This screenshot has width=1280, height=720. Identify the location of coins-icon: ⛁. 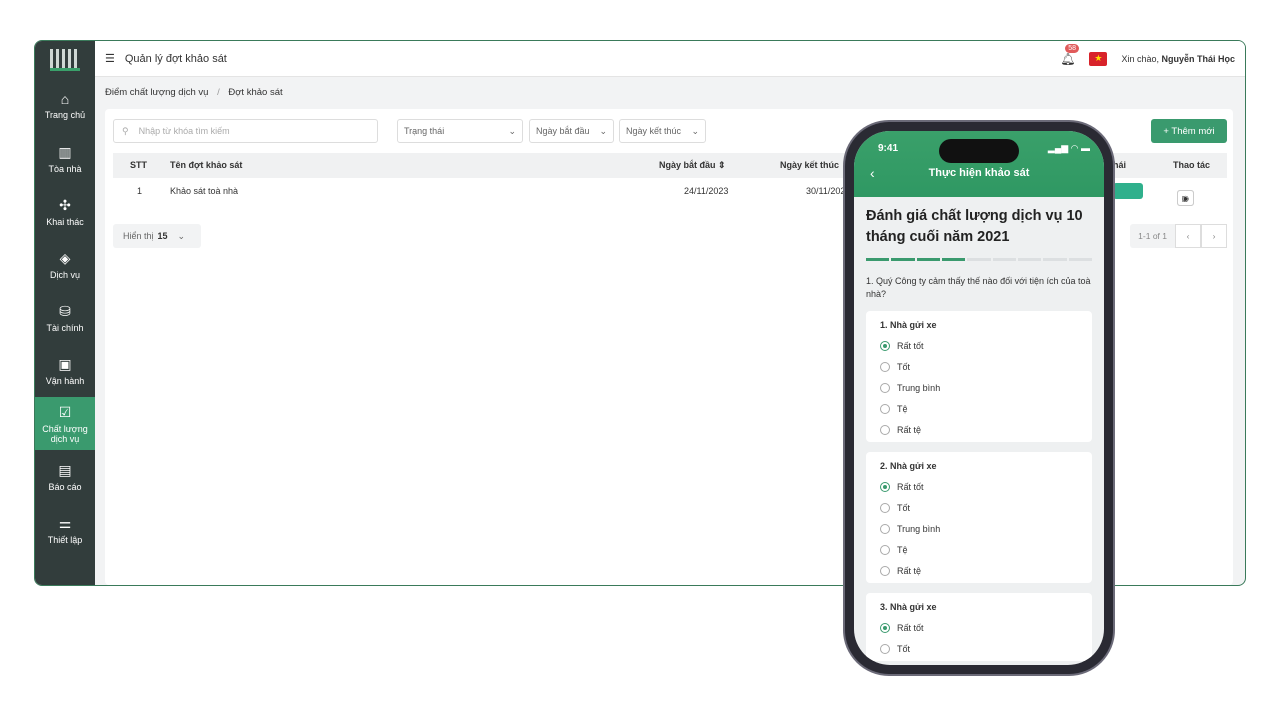
(65, 310).